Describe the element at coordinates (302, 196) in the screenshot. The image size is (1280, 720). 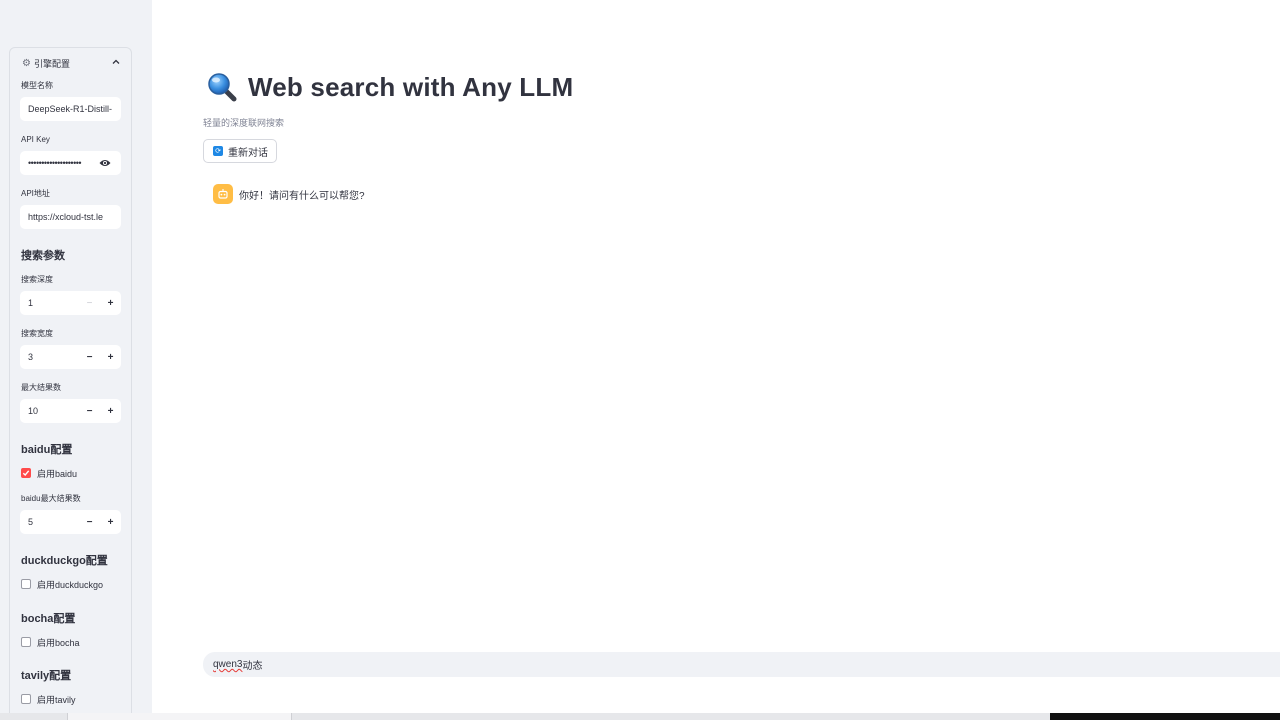
I see `assistant-message-text: 你好！请问有什么可以帮您?` at that location.